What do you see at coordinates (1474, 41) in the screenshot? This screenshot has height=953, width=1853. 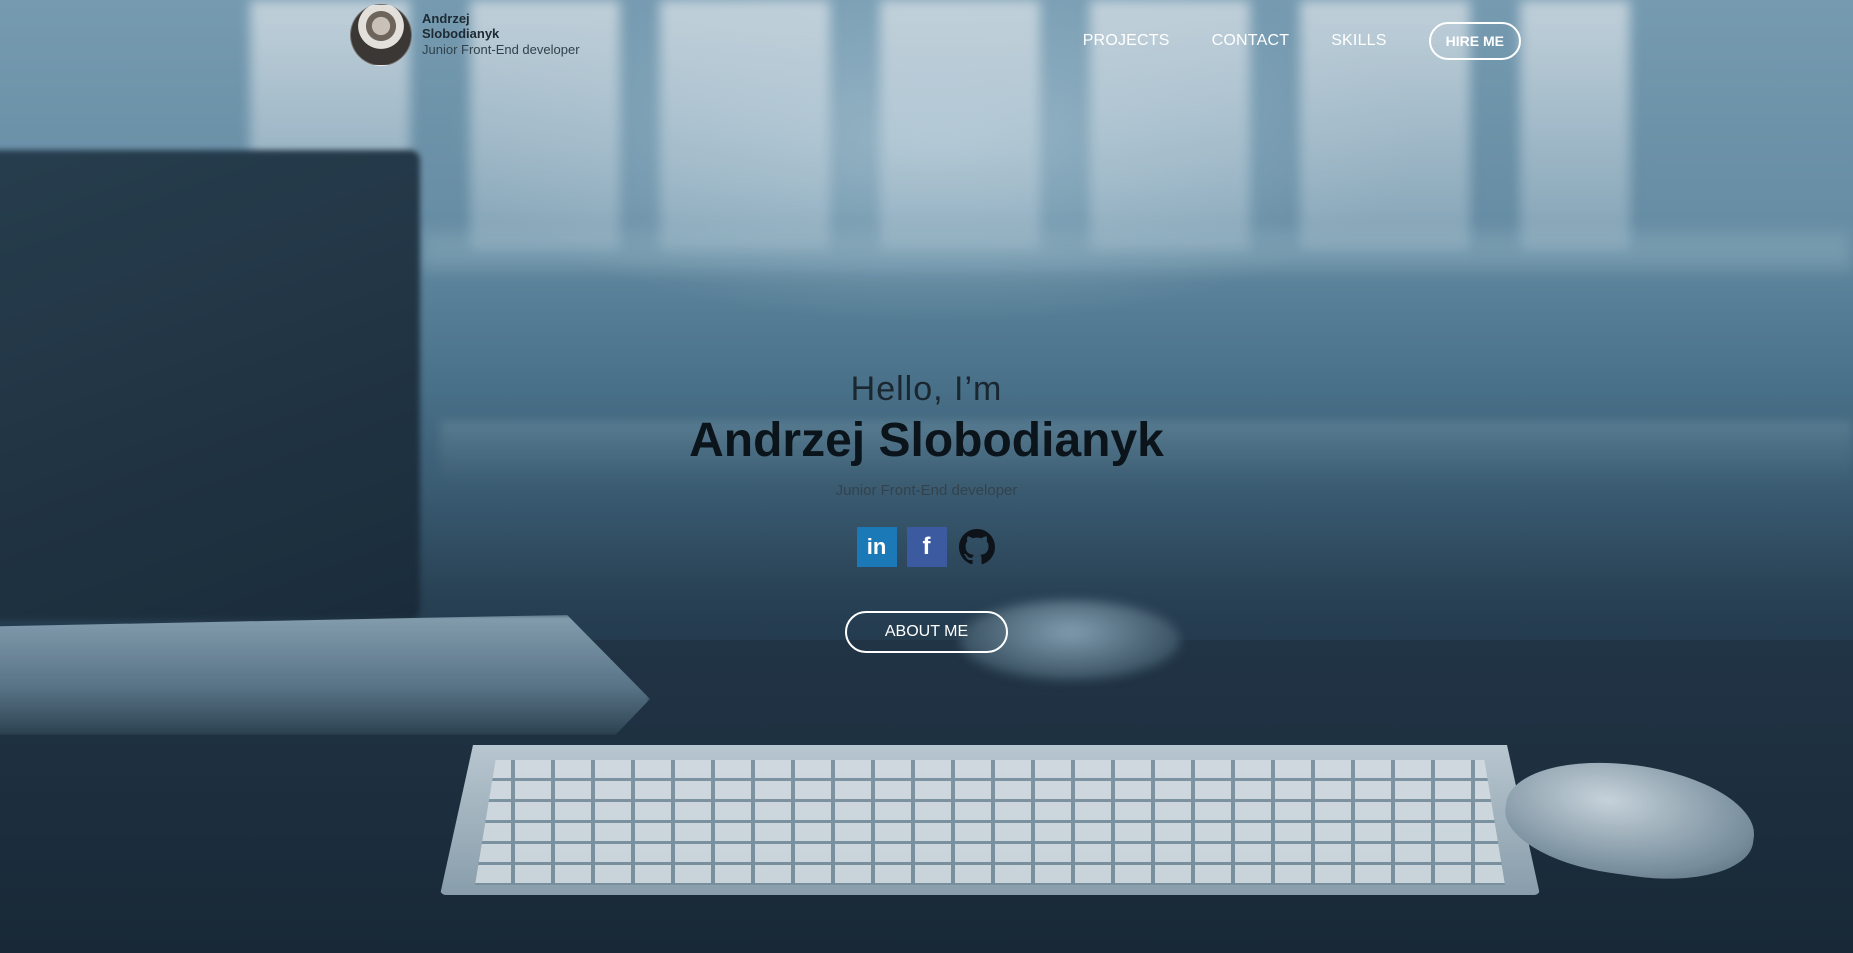 I see `hire-me-button: HIRE ME` at bounding box center [1474, 41].